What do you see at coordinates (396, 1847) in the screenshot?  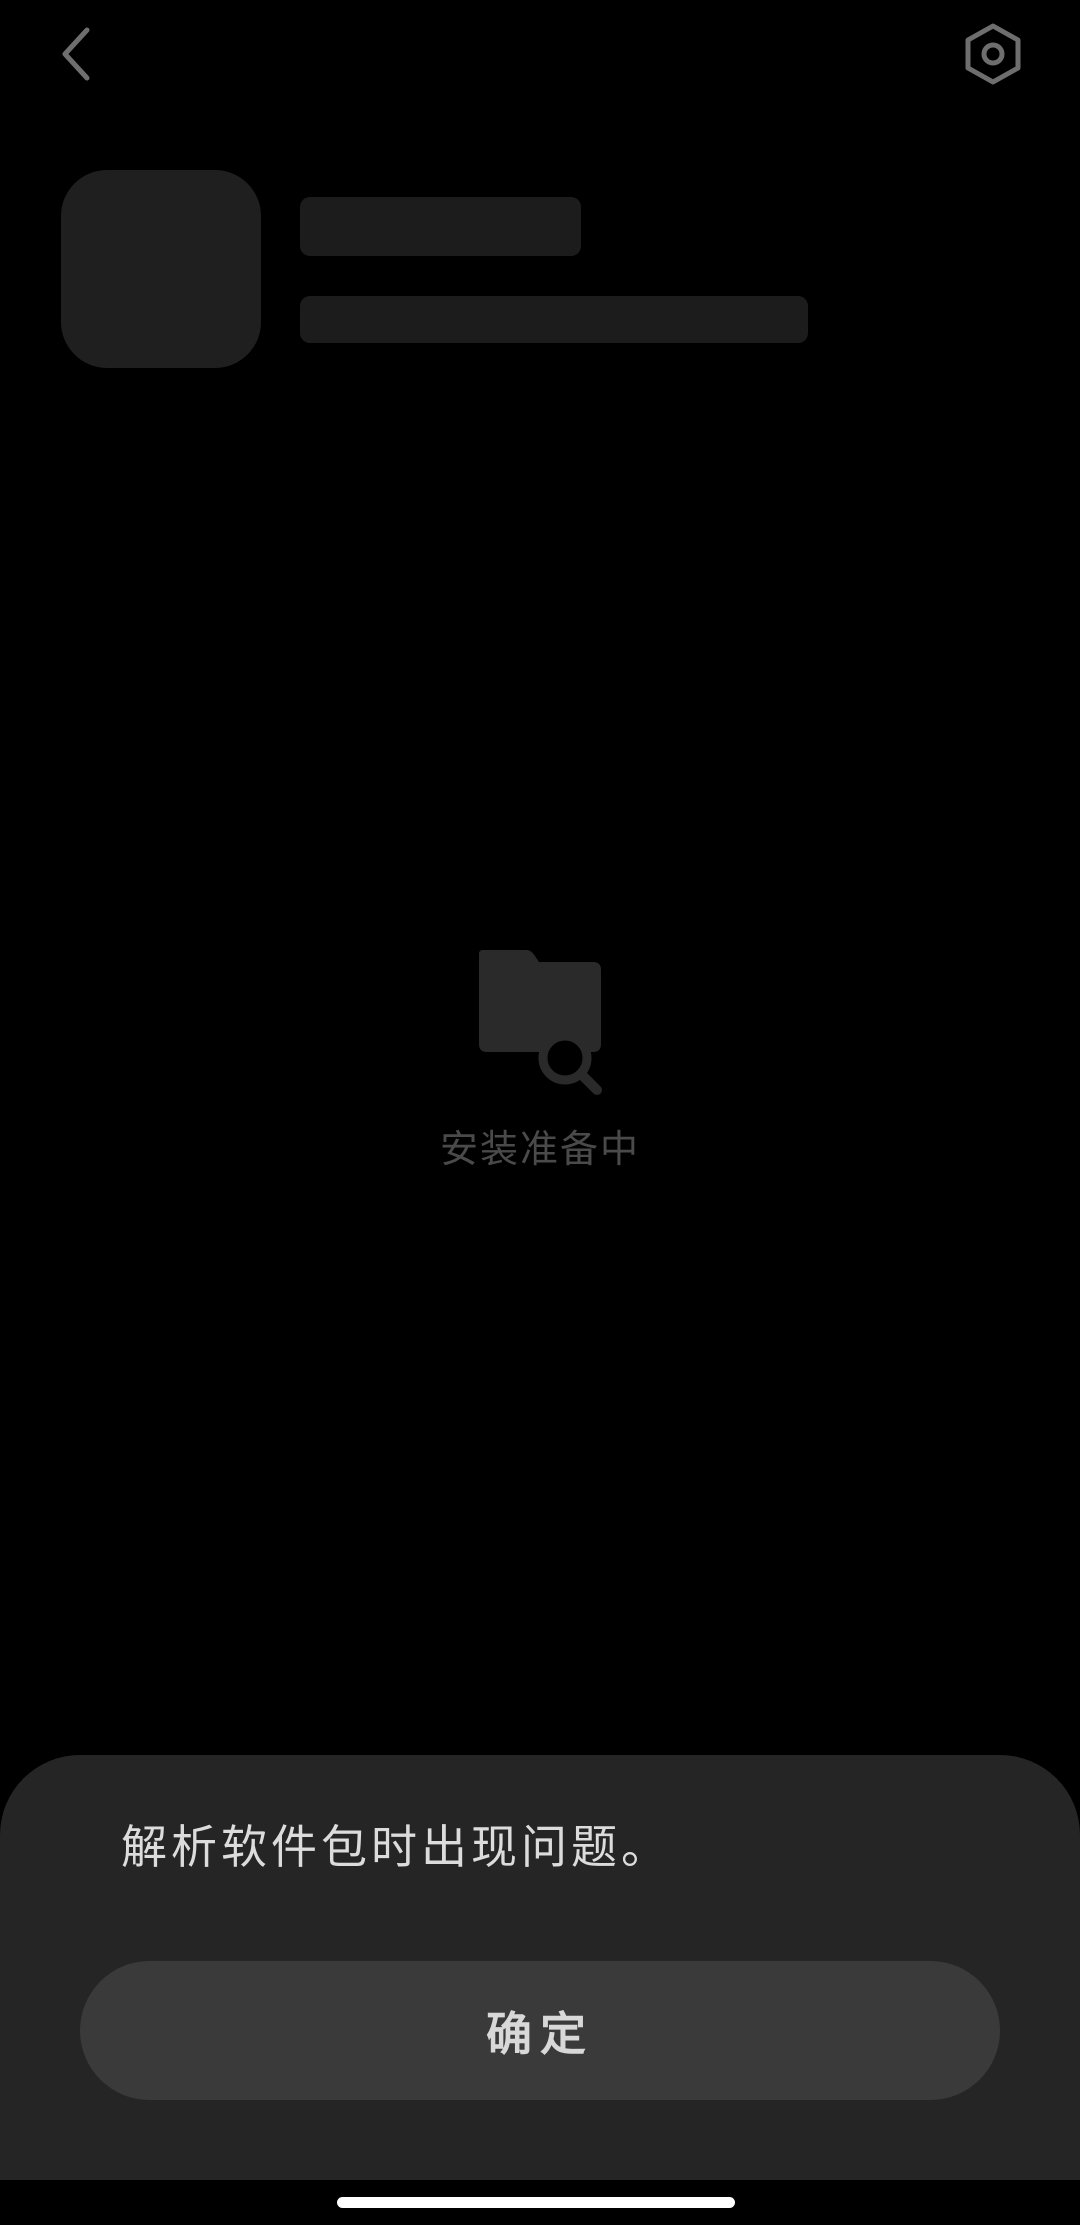 I see `error-message: 解析软件包时出现问题。` at bounding box center [396, 1847].